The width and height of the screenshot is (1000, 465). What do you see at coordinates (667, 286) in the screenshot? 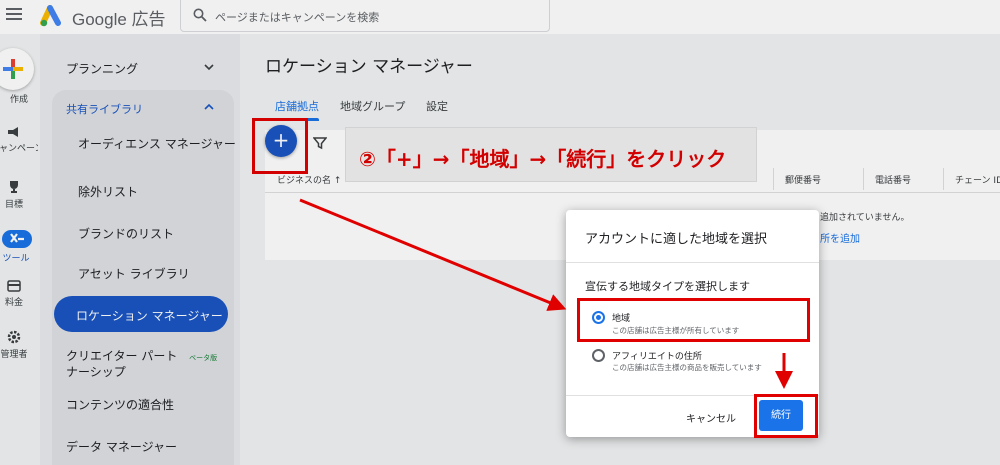
I see `dialog-subtitle: 宣伝する地域タイプを選択します` at bounding box center [667, 286].